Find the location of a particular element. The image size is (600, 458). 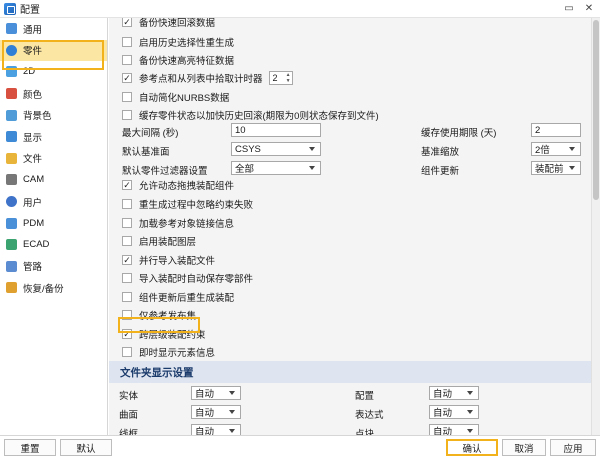

folder-expression-select: 自动 is located at coordinates (454, 412).